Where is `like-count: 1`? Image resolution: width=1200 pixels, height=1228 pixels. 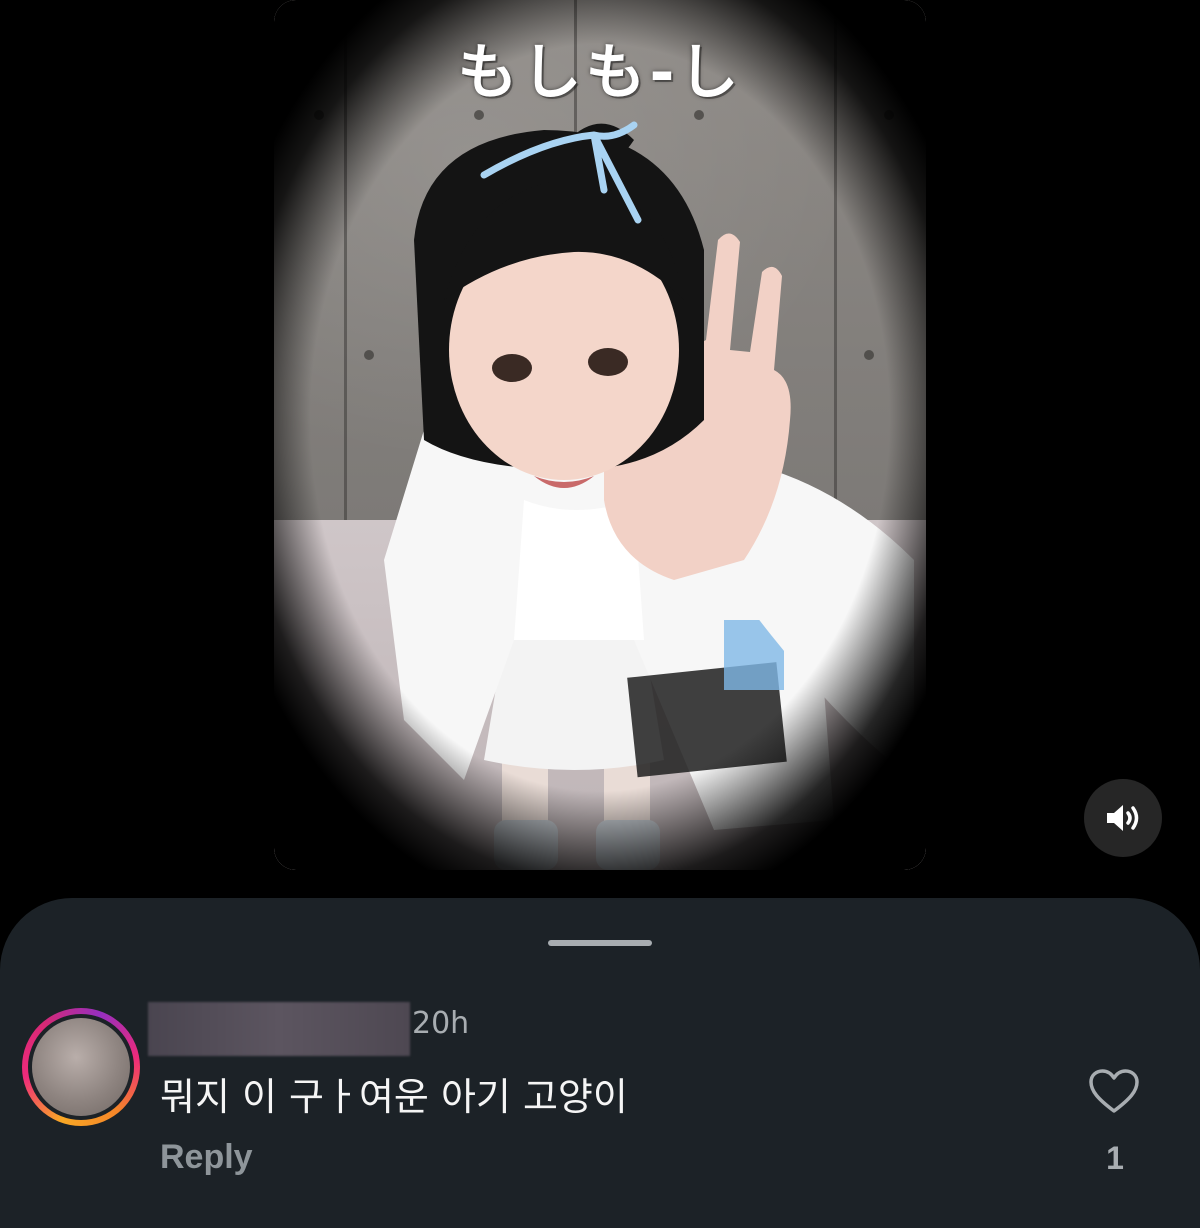
like-count: 1 is located at coordinates (1115, 1158).